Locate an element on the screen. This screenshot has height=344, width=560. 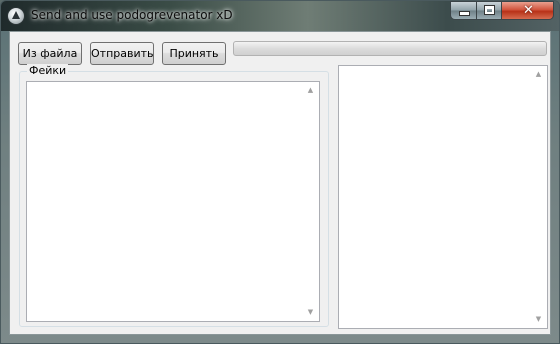
minimize-button is located at coordinates (463, 10).